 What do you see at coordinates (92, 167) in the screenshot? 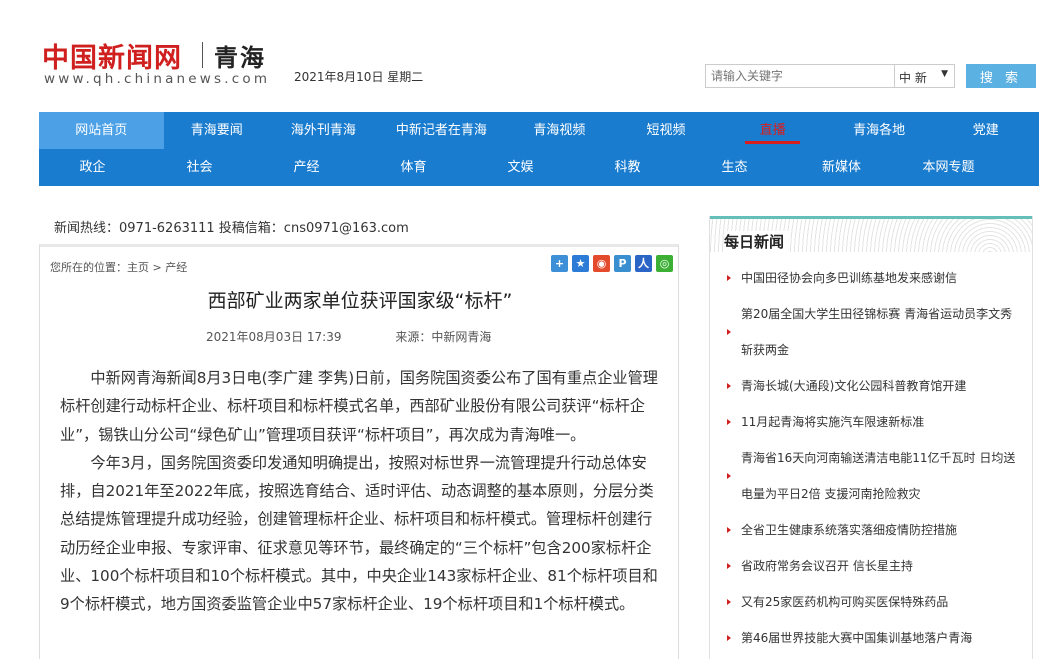
I see `nav-item-gov-enterprise: 政企` at bounding box center [92, 167].